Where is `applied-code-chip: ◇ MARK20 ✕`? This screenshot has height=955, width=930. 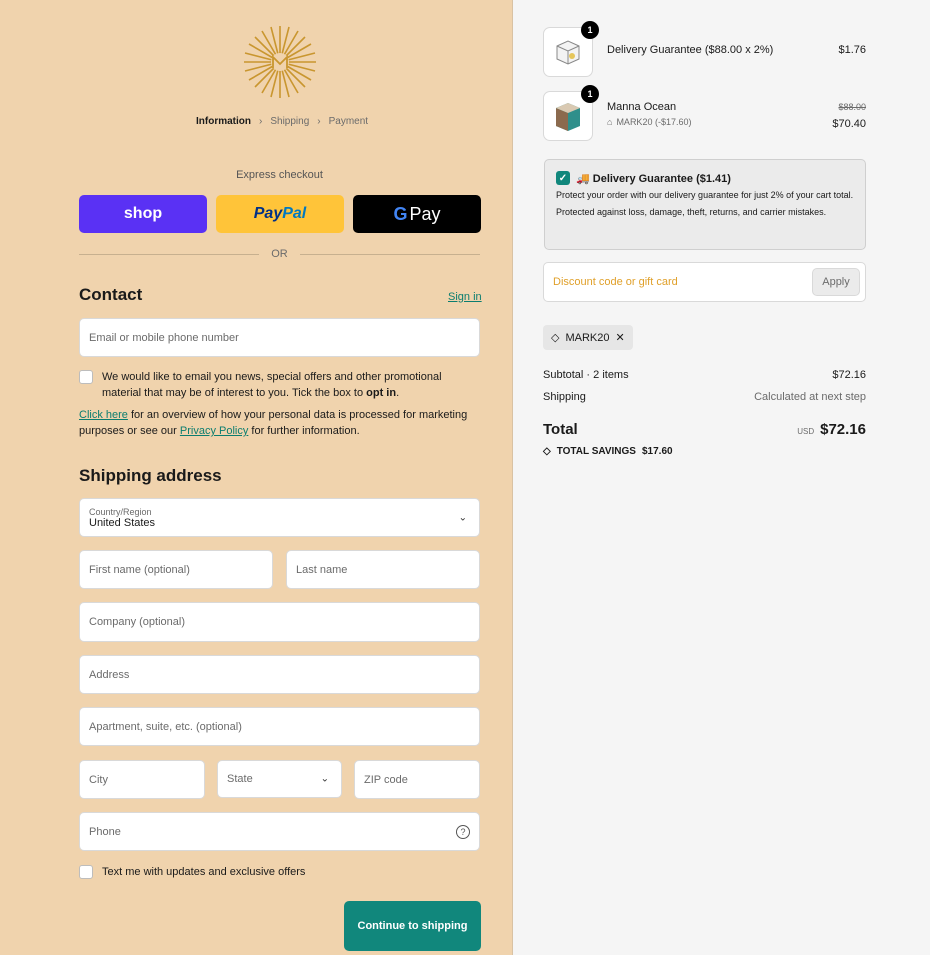
applied-code-chip: ◇ MARK20 ✕ is located at coordinates (588, 337).